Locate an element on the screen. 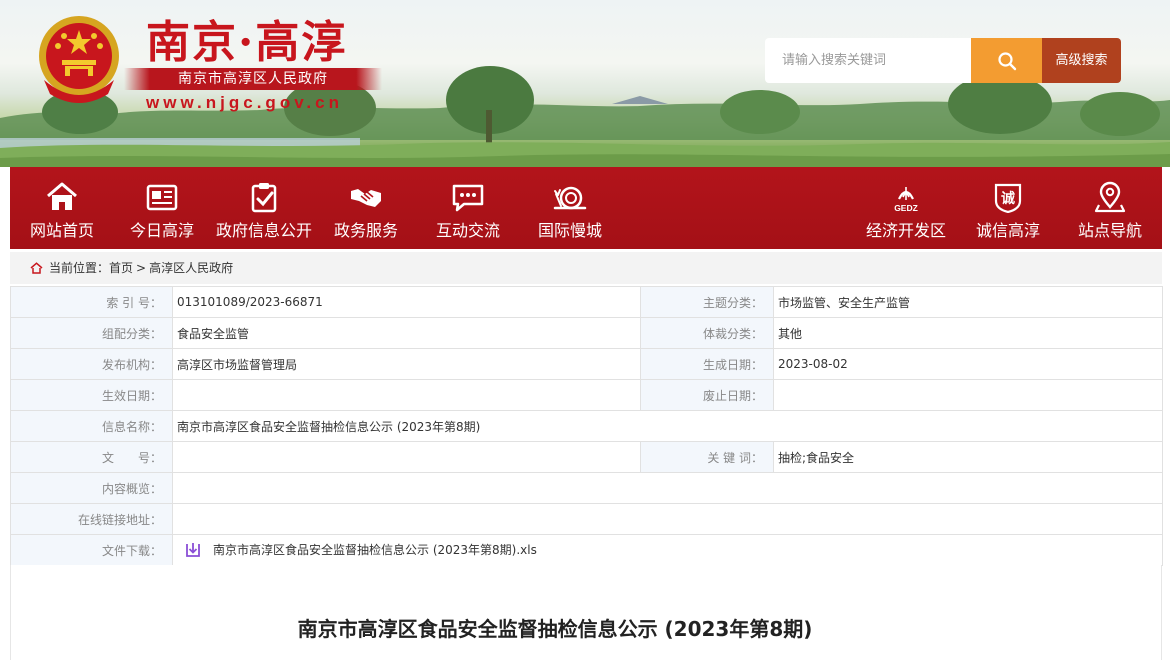 Image resolution: width=1170 pixels, height=660 pixels. integrity-icon: 诚 is located at coordinates (1008, 198).